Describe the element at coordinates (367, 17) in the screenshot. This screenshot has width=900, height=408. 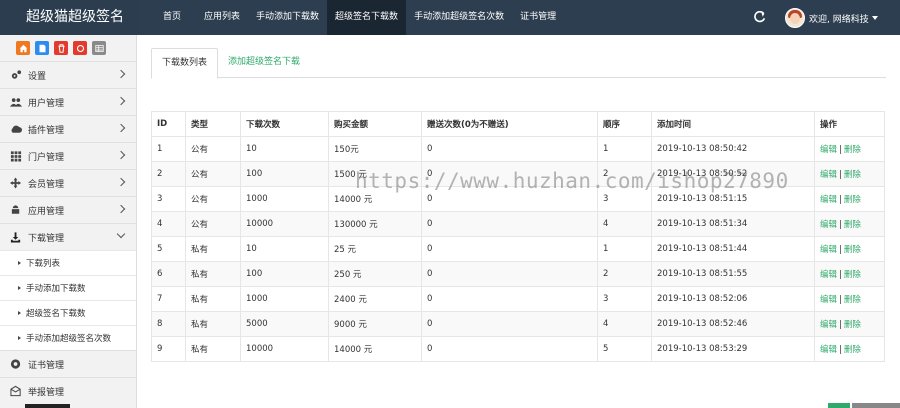
I see `nav-item: 超级签名下载数` at that location.